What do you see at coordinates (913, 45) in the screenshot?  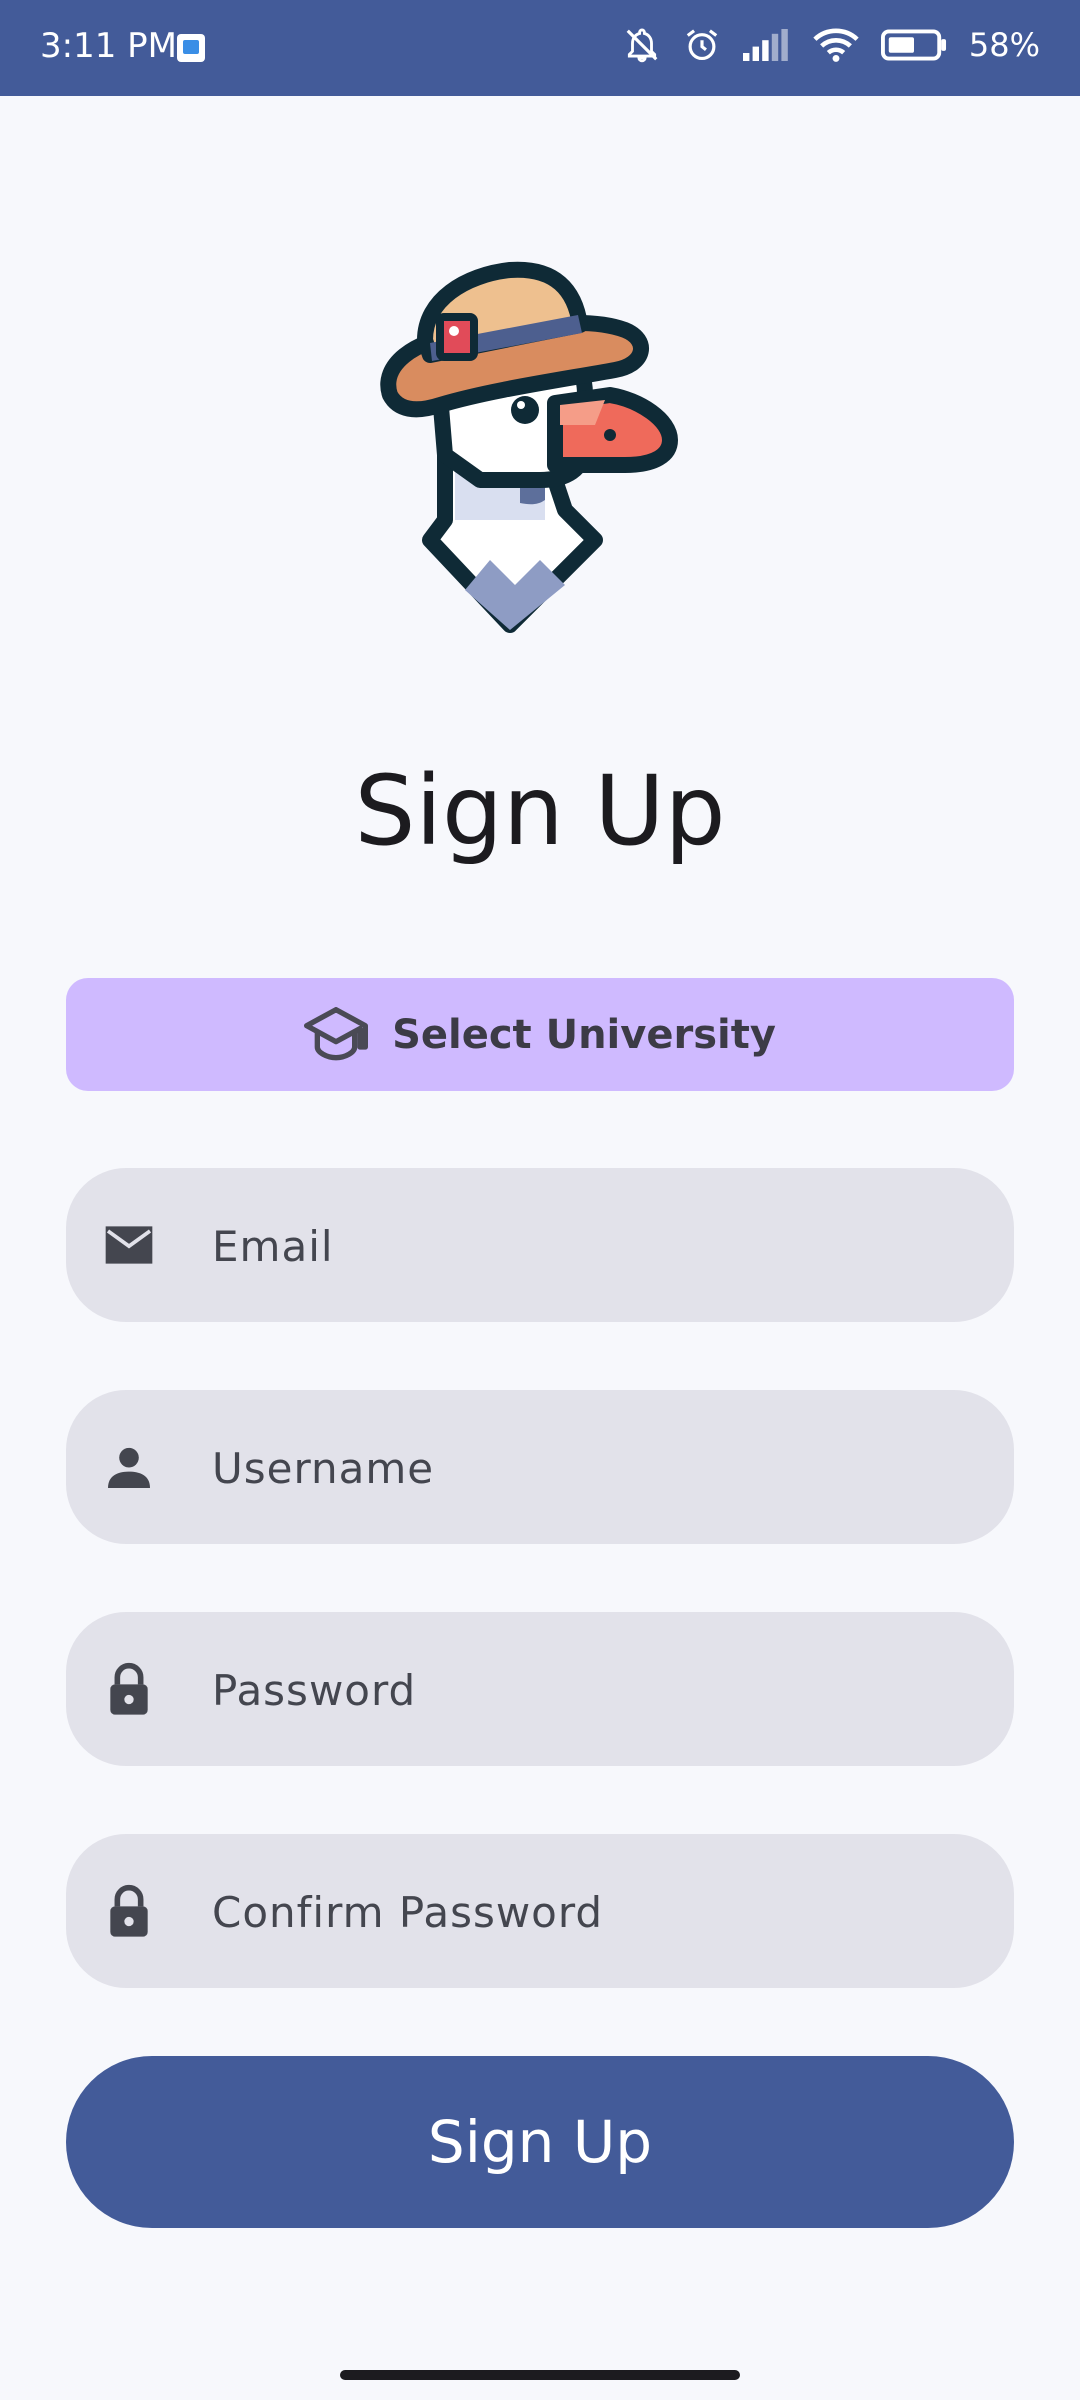 I see `battery-icon` at bounding box center [913, 45].